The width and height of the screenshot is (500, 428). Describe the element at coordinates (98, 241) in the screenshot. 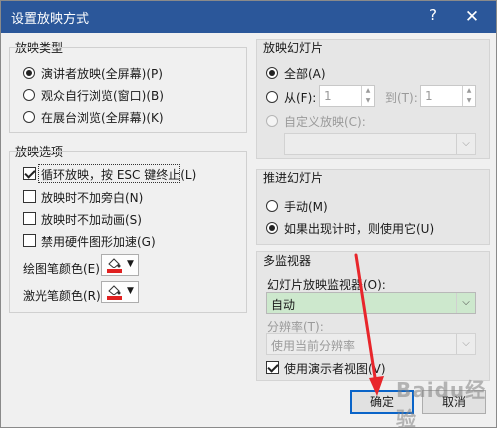

I see `checkbox-no-hw-accel-label: 禁用硬件图形加速(G)` at that location.